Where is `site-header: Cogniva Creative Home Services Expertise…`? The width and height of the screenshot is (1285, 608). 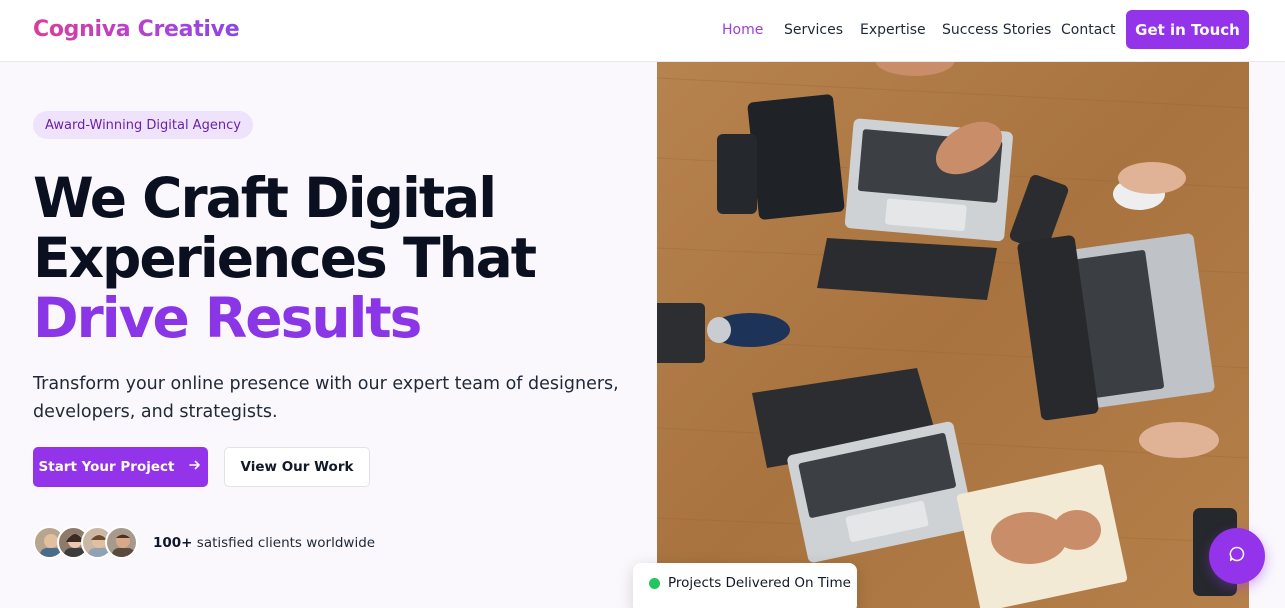 site-header: Cogniva Creative Home Services Expertise… is located at coordinates (642, 31).